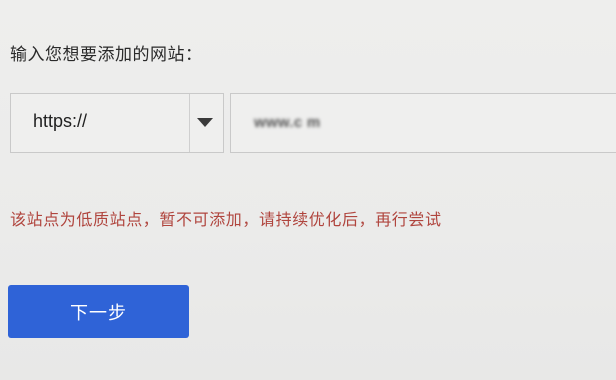 The image size is (616, 380). What do you see at coordinates (106, 55) in the screenshot?
I see `prompt-label: 输入您想要添加的网站：` at bounding box center [106, 55].